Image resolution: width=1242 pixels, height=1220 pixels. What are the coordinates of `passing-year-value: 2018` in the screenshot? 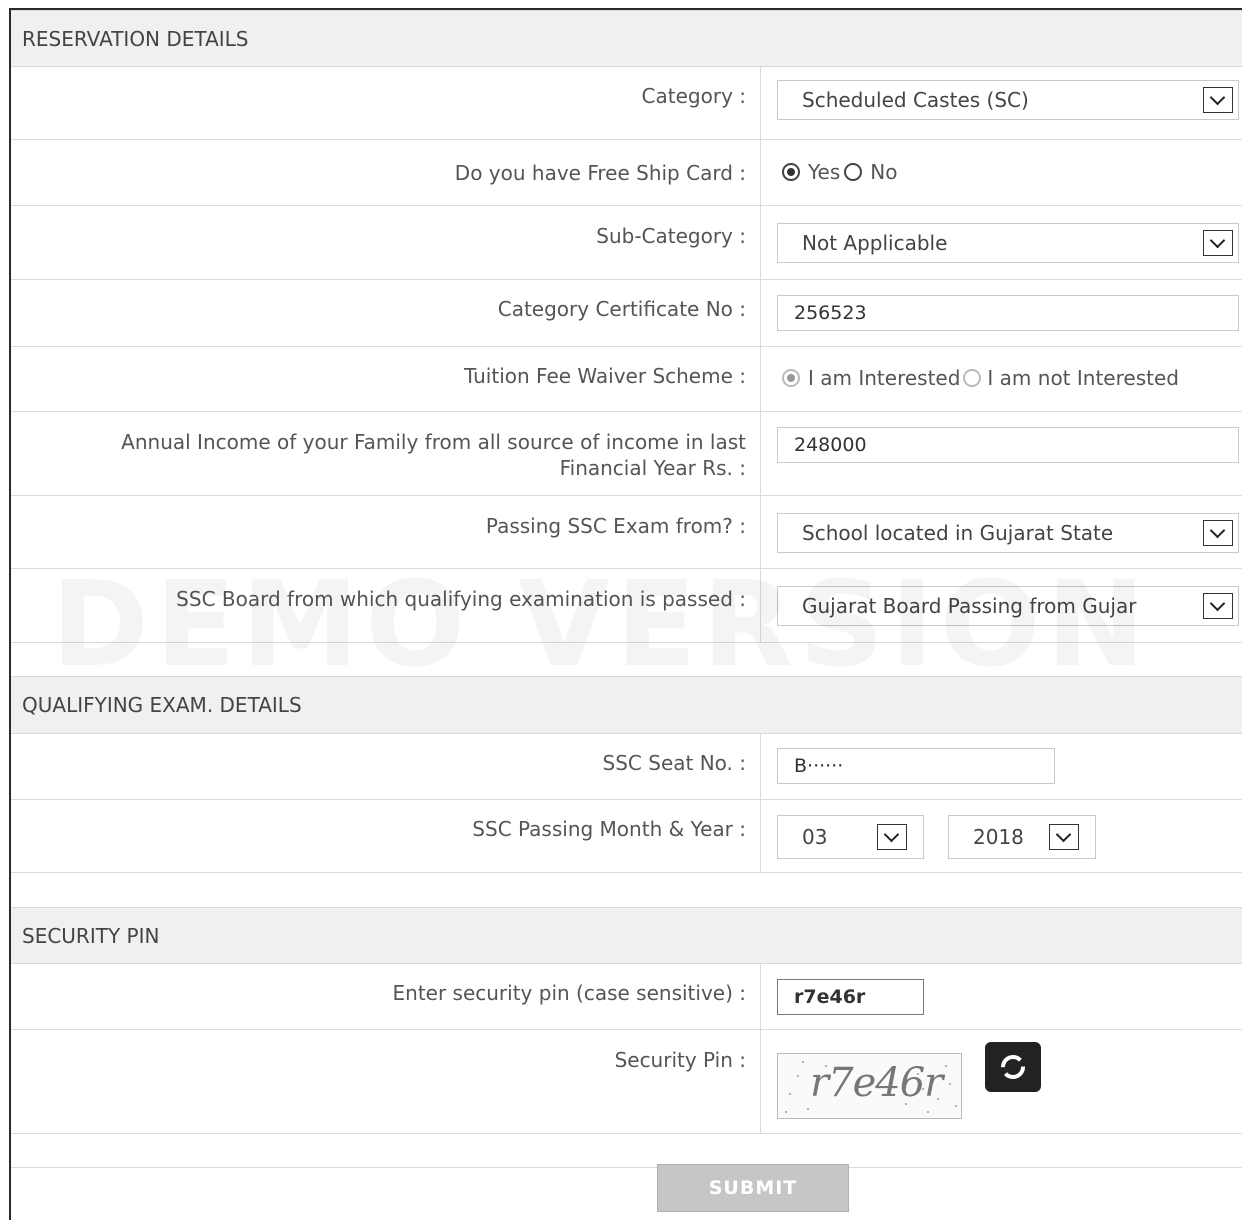 It's located at (998, 837).